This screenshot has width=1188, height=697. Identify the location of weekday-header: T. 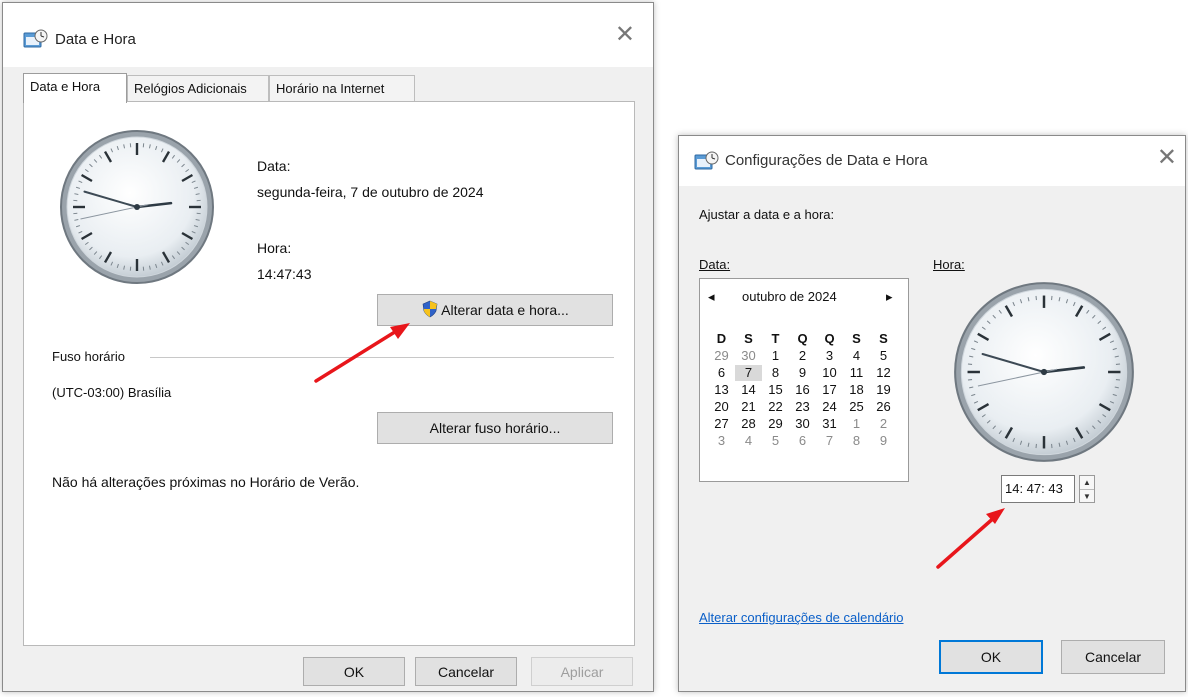
(775, 338).